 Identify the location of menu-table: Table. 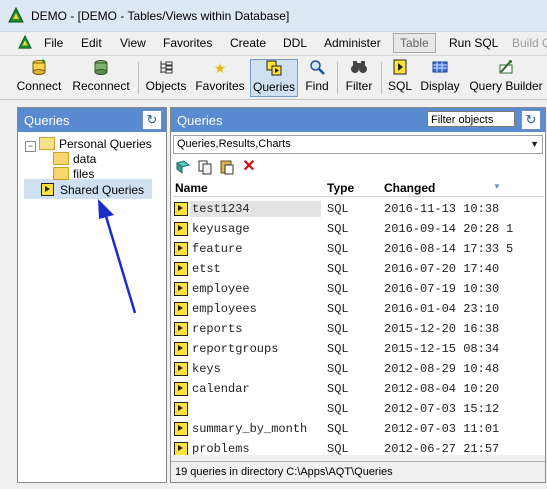
(414, 43).